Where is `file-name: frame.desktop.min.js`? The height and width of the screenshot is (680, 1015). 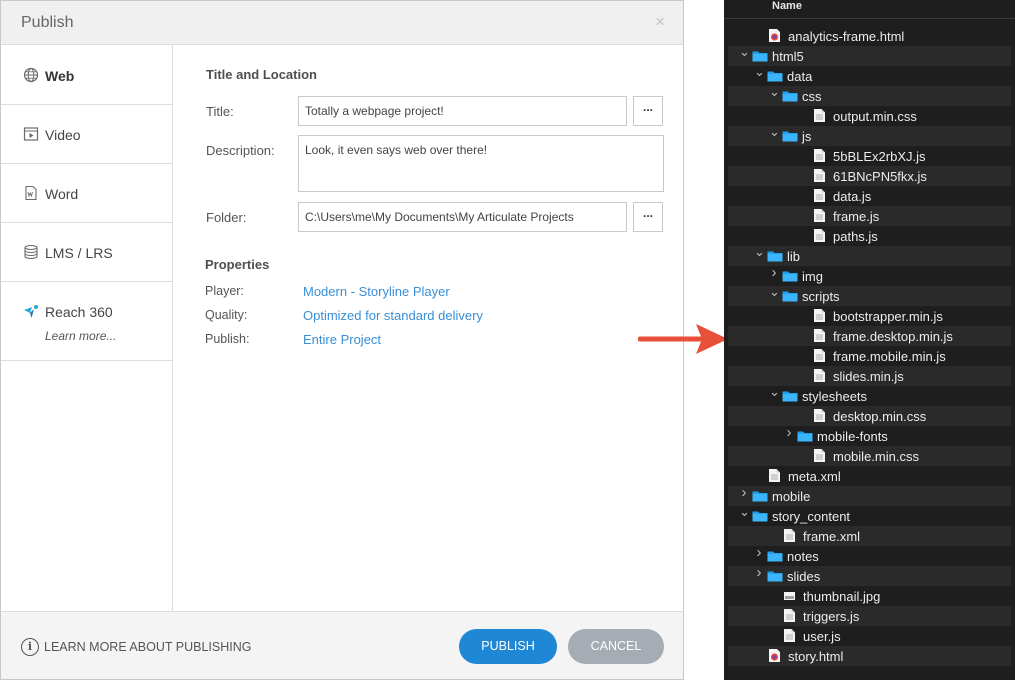 file-name: frame.desktop.min.js is located at coordinates (893, 336).